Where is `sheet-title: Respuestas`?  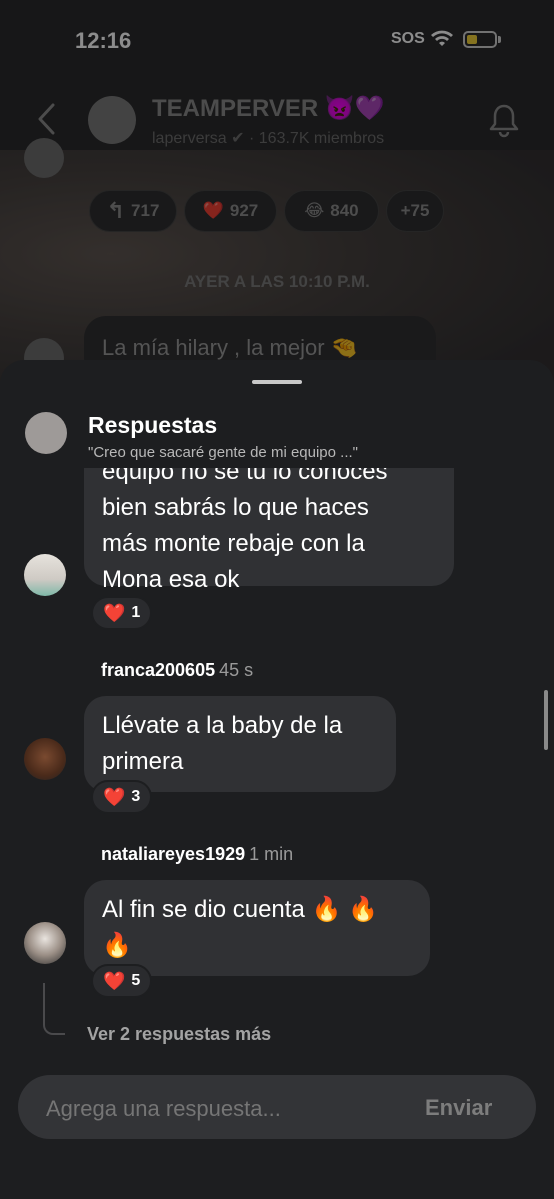
sheet-title: Respuestas is located at coordinates (153, 425).